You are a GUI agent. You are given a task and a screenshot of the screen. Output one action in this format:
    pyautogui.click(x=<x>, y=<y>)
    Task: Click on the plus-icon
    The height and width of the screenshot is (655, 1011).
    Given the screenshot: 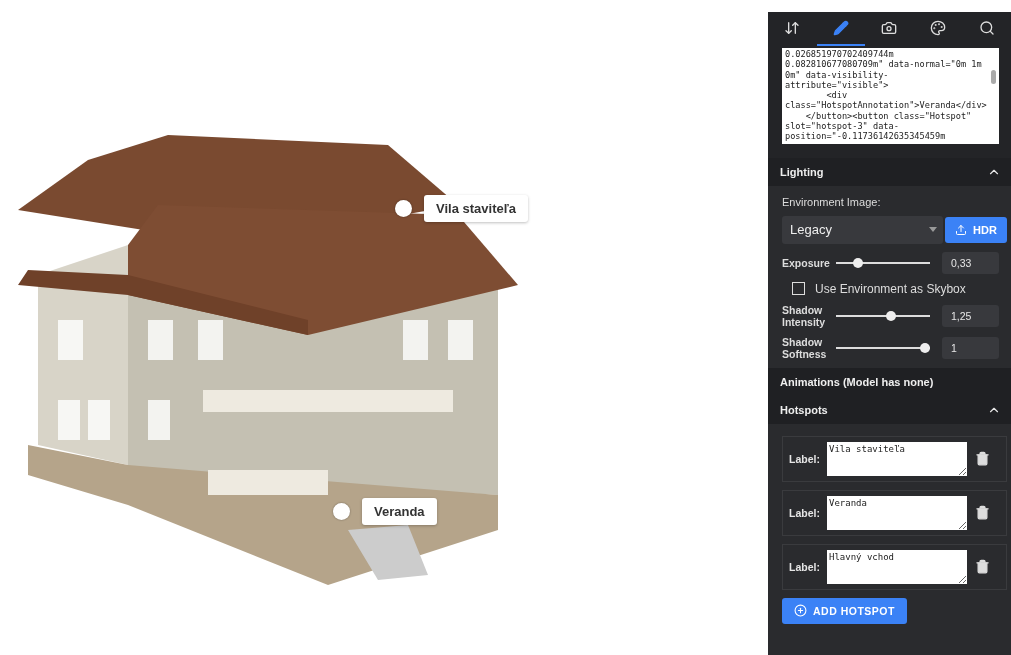 What is the action you would take?
    pyautogui.click(x=800, y=611)
    